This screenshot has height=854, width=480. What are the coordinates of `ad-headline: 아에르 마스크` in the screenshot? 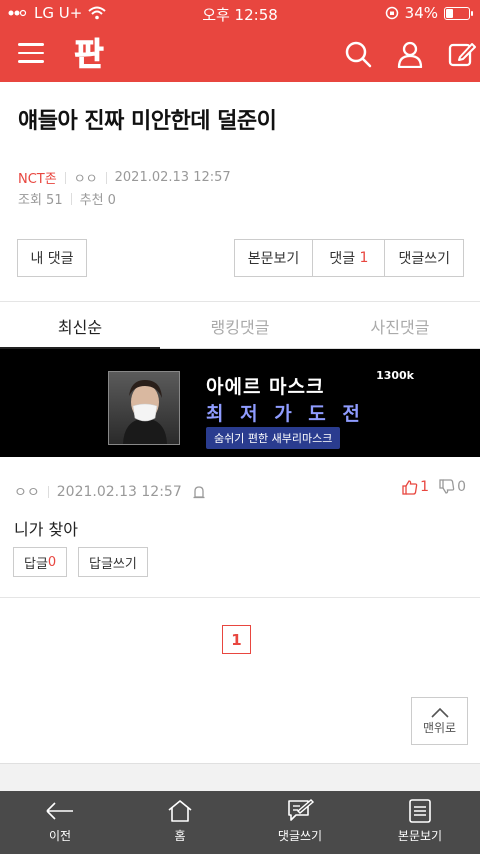 It's located at (265, 387).